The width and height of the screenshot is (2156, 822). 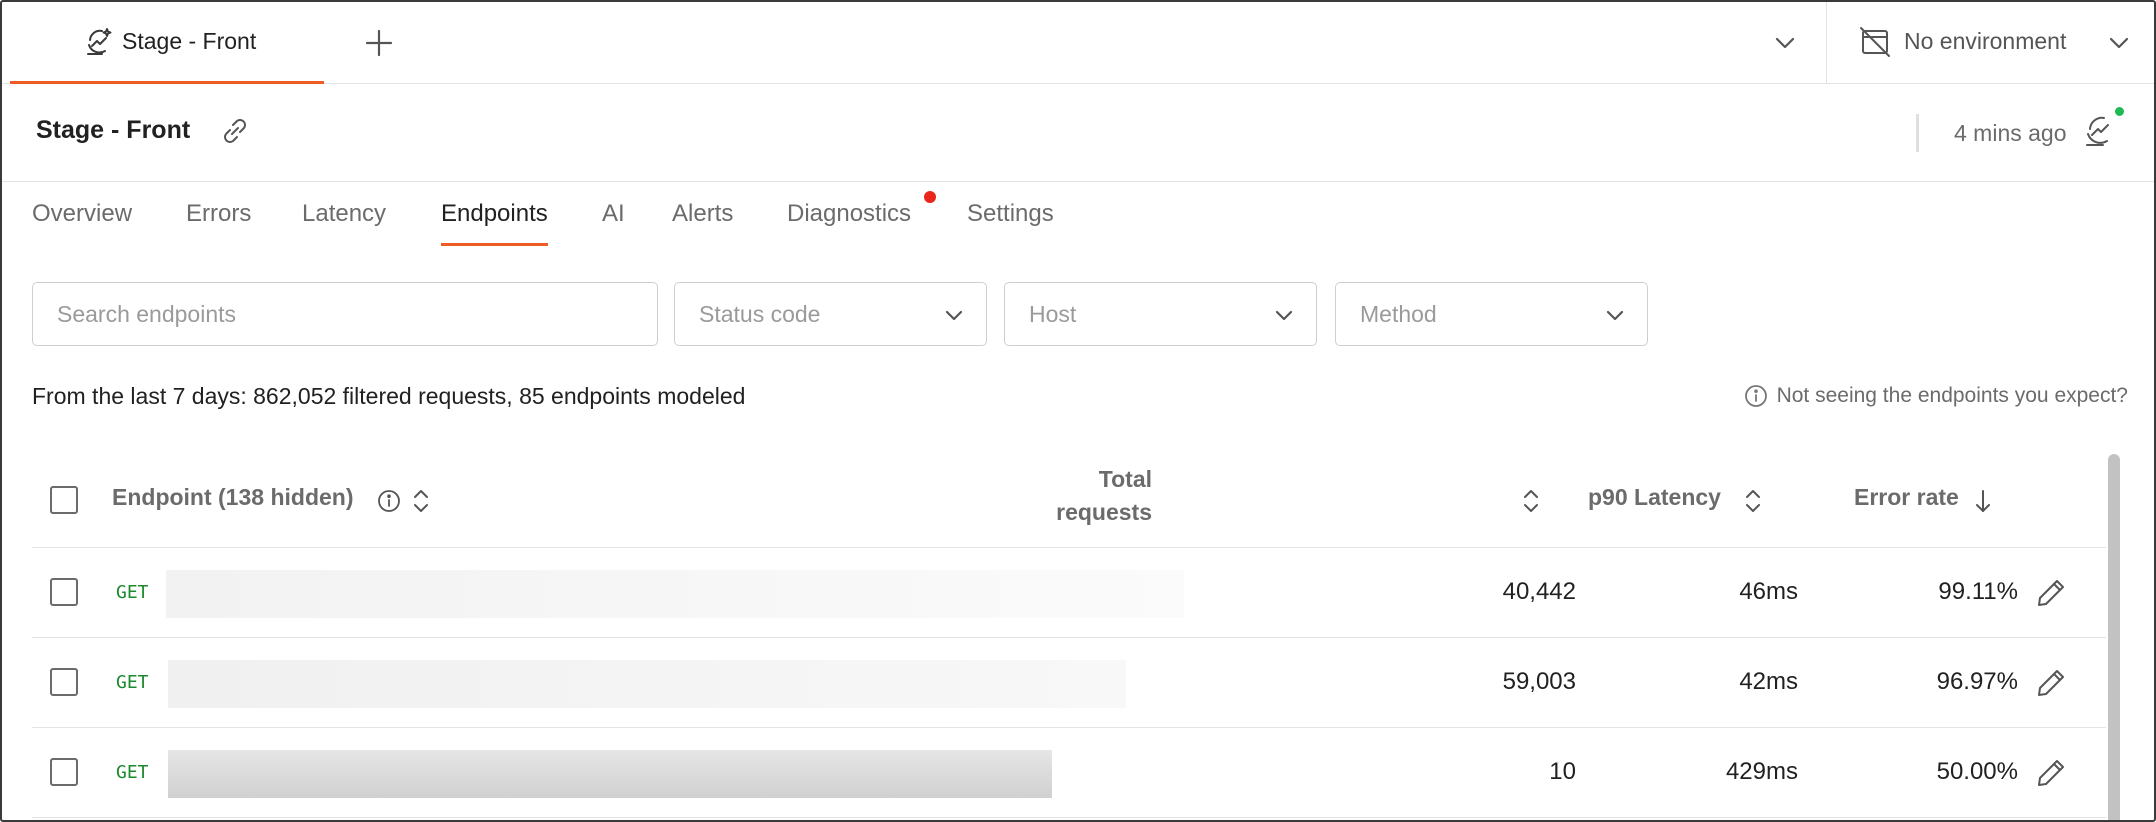 I want to click on tab-settings: Settings, so click(x=1010, y=223).